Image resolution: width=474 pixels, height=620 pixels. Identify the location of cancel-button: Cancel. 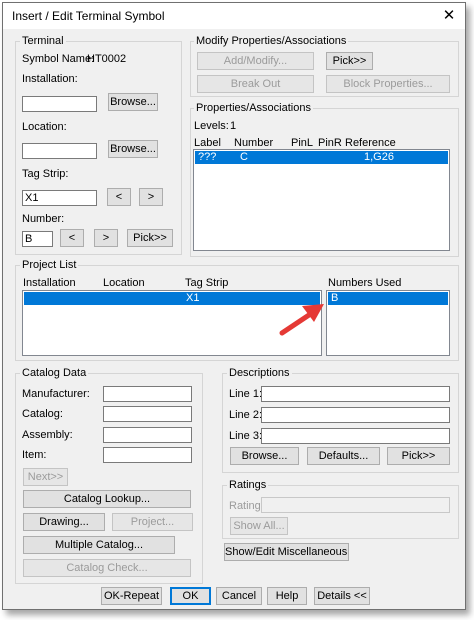
(239, 596).